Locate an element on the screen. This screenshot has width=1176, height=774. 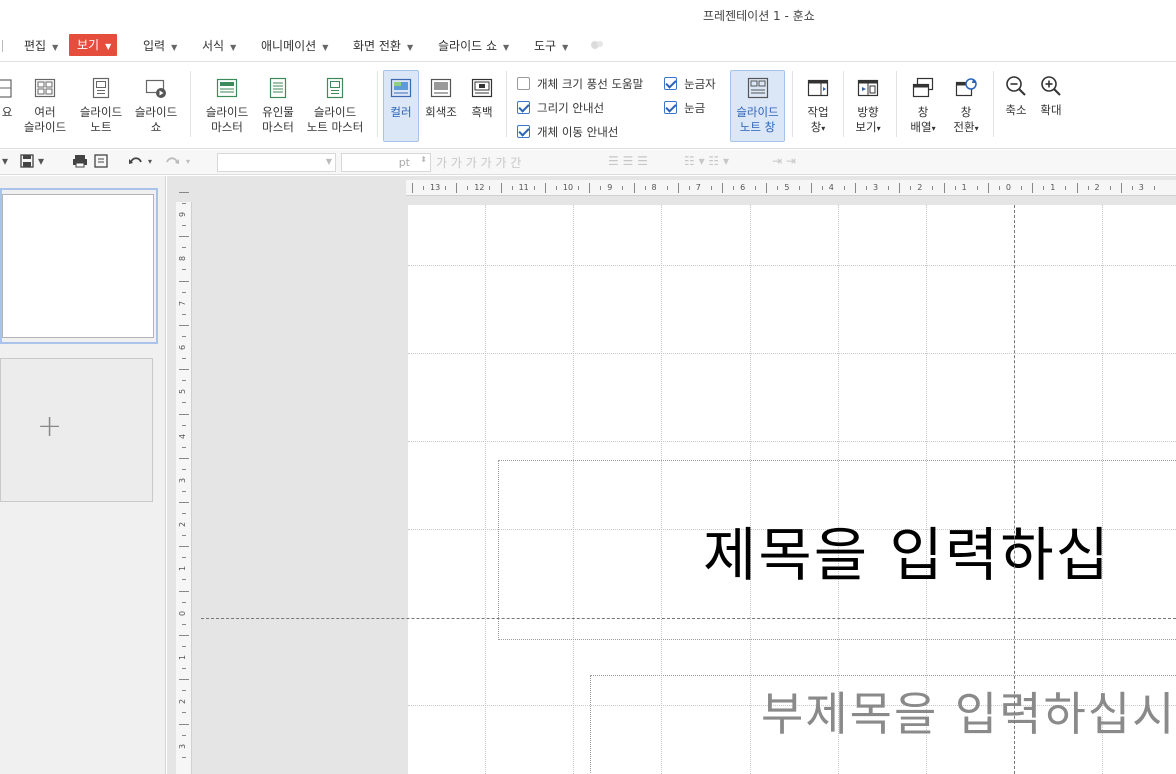
menu-tools: 도구 ▼ is located at coordinates (551, 45).